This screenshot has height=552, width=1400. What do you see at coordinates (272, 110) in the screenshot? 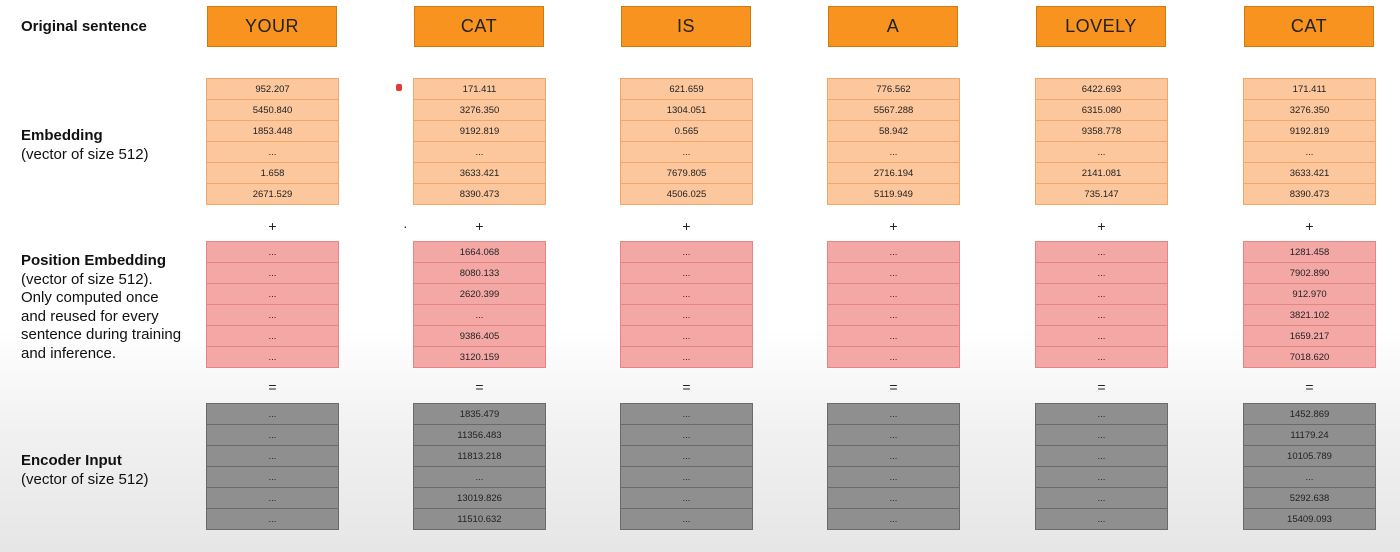
I see `embedding-cell: 5450.840` at bounding box center [272, 110].